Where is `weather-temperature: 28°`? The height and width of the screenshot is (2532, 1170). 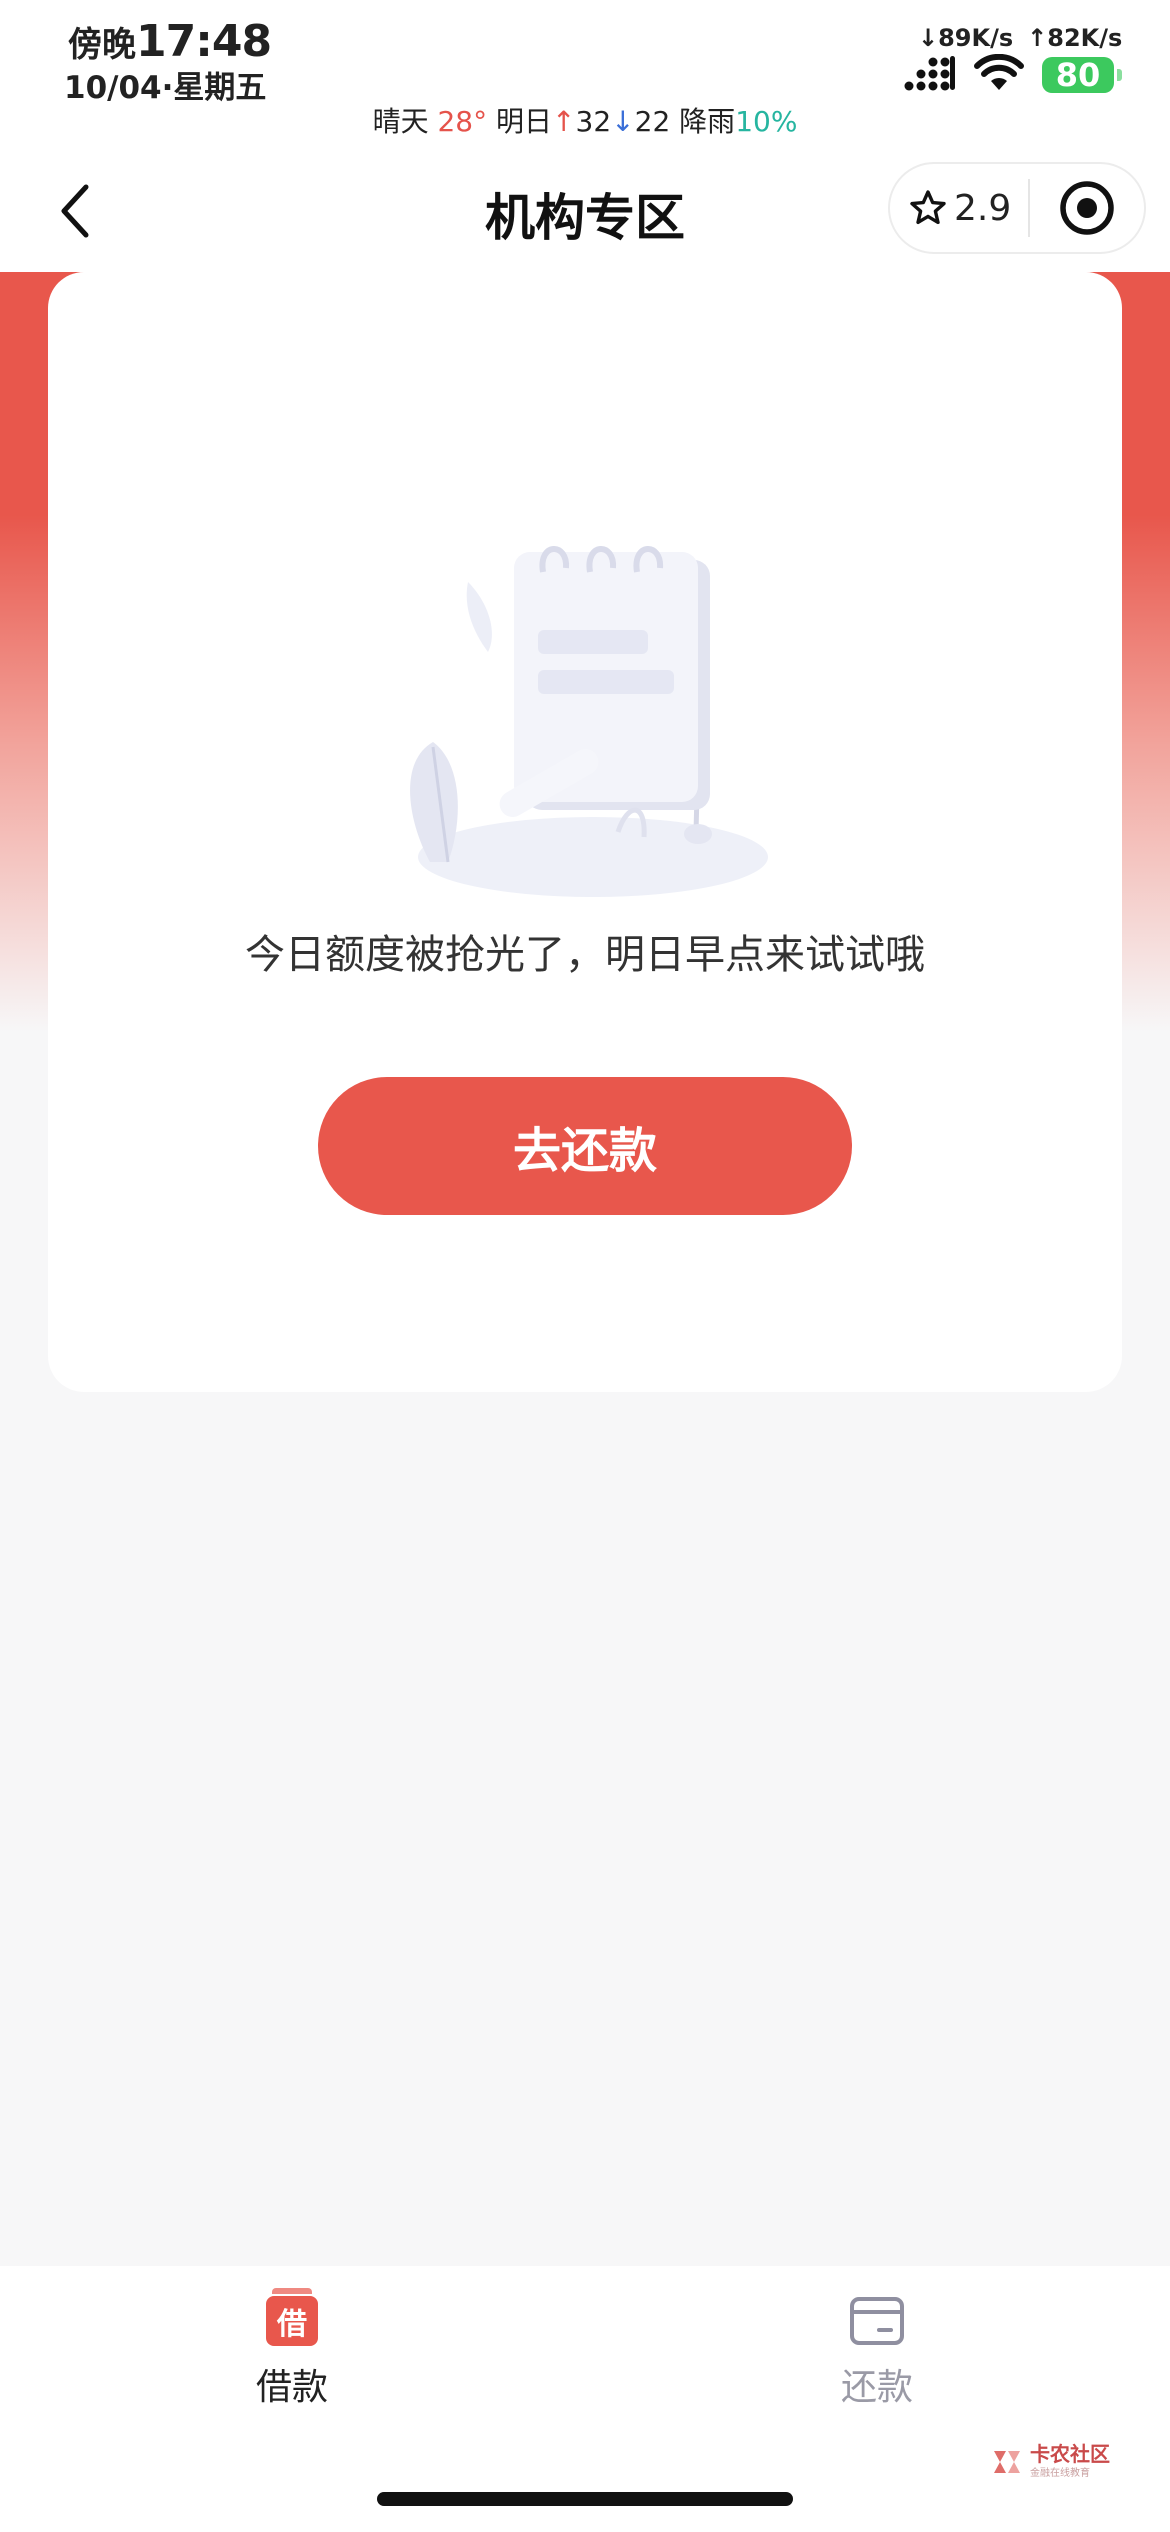 weather-temperature: 28° is located at coordinates (462, 121).